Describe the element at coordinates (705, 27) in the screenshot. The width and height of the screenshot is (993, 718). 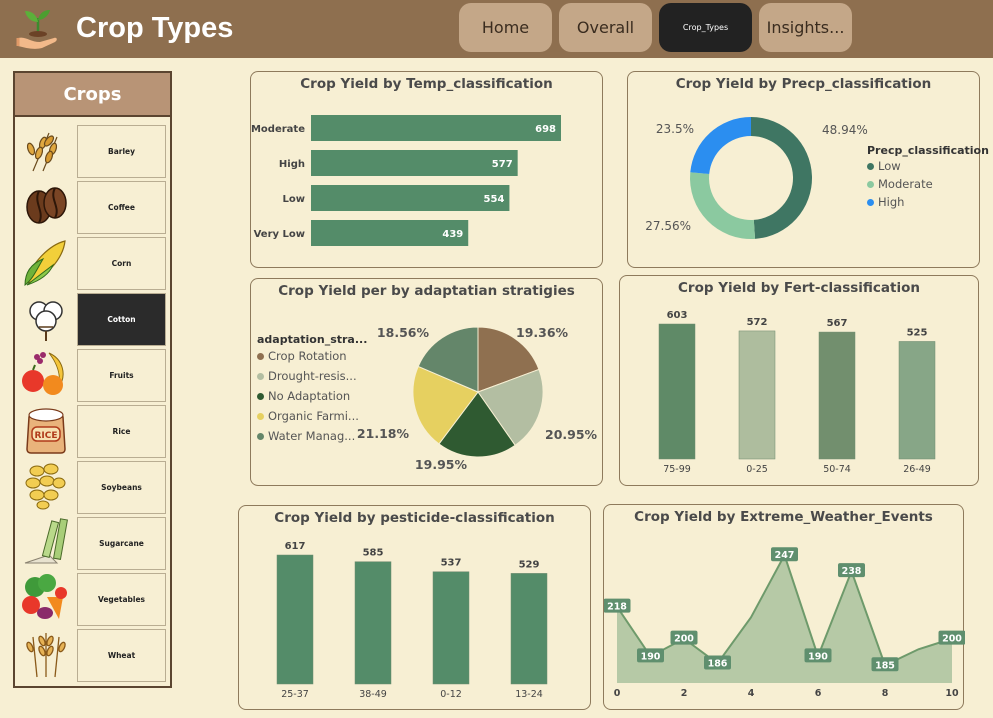
I see `nav-crop-types-button: Crop_Types` at that location.